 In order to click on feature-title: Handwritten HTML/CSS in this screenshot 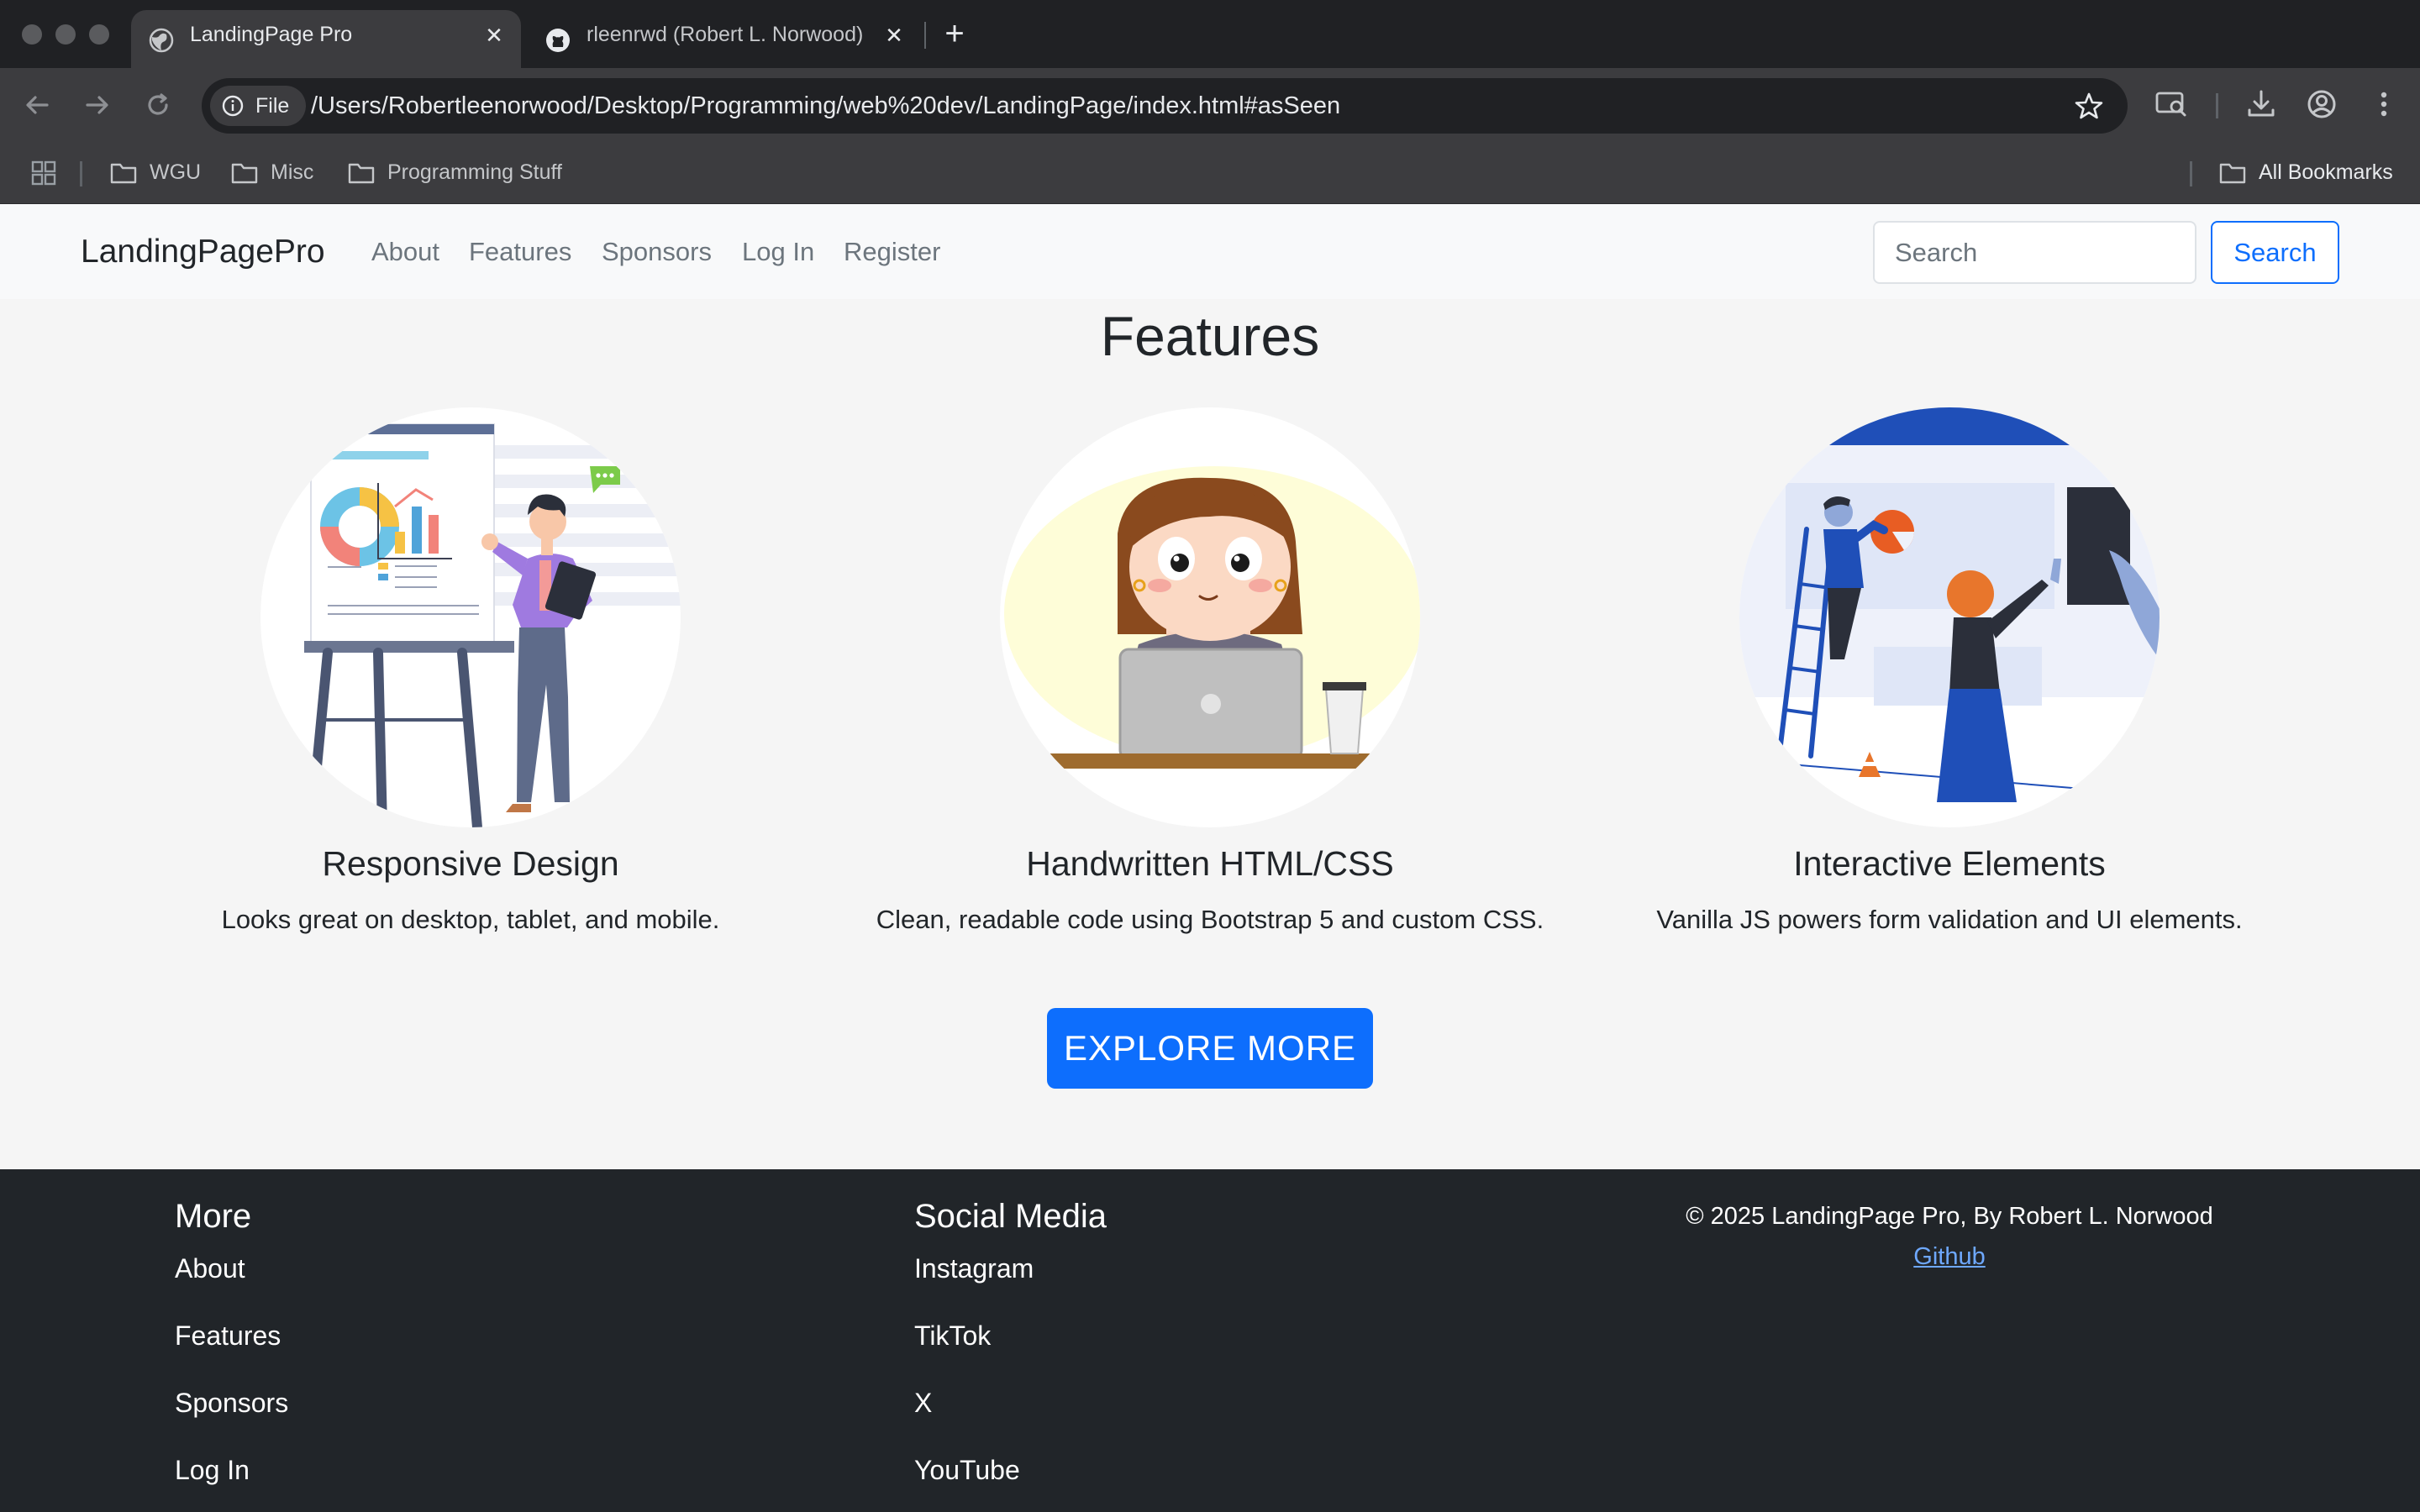, I will do `click(1210, 863)`.